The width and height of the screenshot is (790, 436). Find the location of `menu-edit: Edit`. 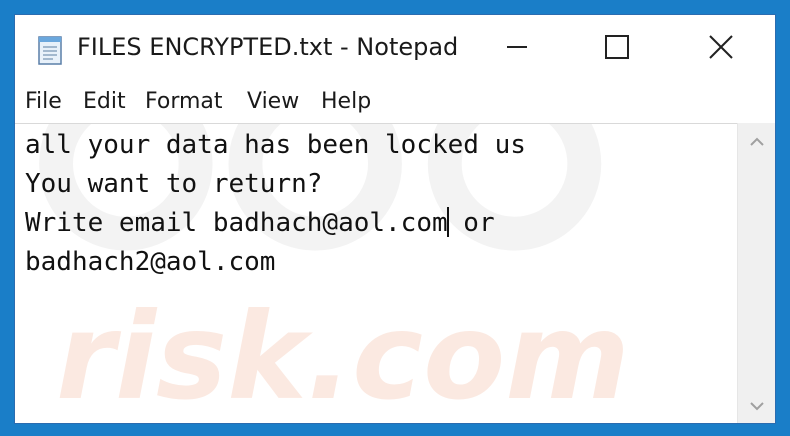

menu-edit: Edit is located at coordinates (104, 101).